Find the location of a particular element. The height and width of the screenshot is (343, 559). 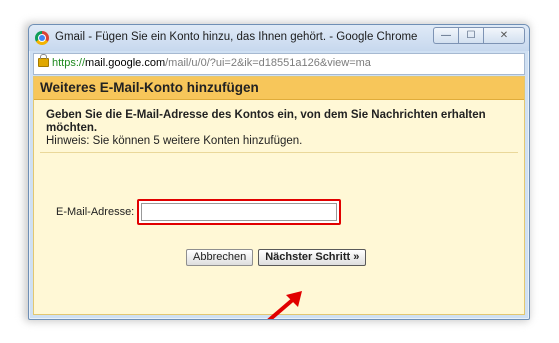

email-highlight-box is located at coordinates (239, 212).